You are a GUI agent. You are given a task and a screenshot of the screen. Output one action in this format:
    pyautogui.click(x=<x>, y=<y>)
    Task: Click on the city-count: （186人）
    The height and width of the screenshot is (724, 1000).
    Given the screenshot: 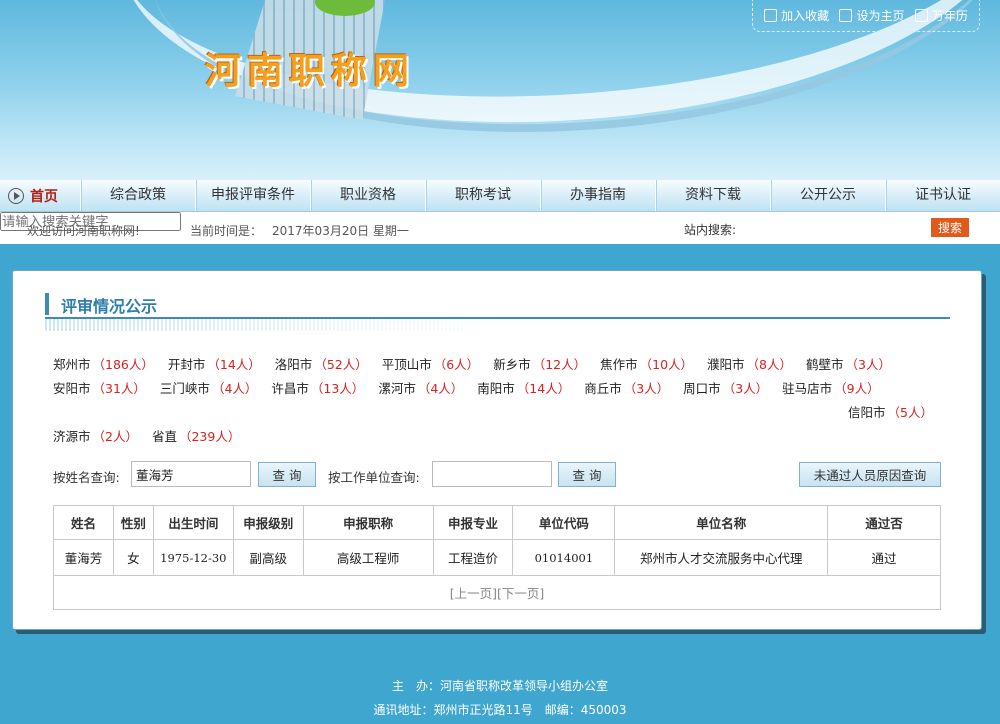 What is the action you would take?
    pyautogui.click(x=123, y=364)
    